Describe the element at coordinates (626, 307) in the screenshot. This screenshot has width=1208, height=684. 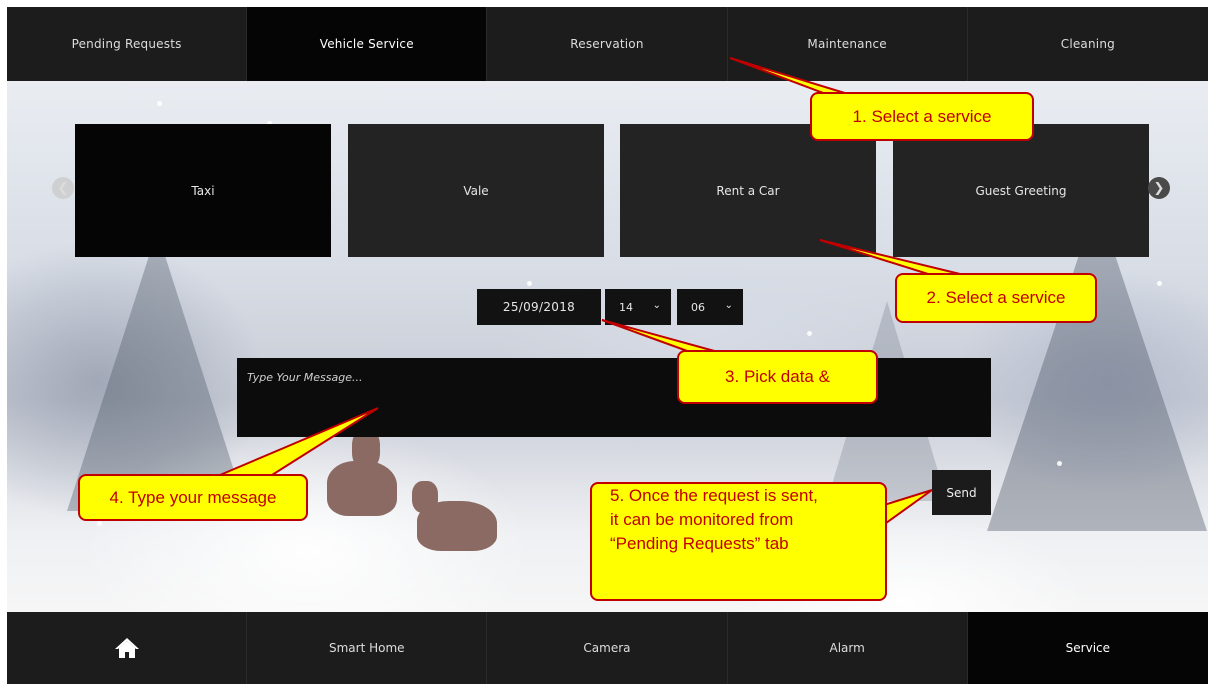
I see `hour-value: 14` at that location.